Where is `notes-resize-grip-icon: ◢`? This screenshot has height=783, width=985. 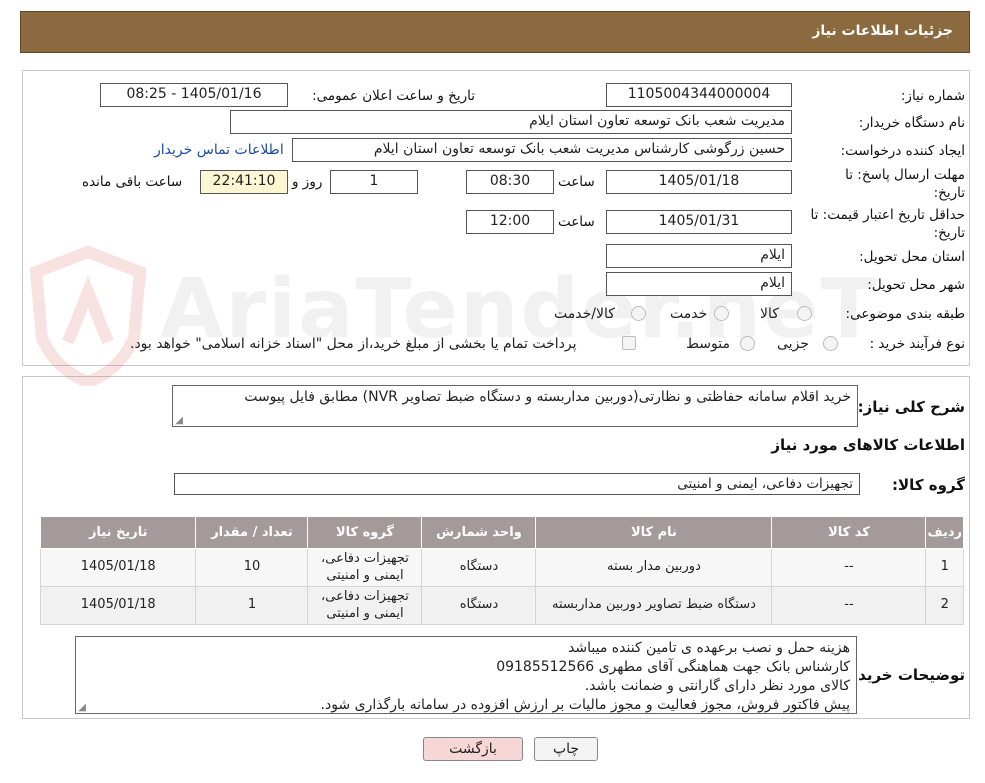
notes-resize-grip-icon: ◢ is located at coordinates (82, 708).